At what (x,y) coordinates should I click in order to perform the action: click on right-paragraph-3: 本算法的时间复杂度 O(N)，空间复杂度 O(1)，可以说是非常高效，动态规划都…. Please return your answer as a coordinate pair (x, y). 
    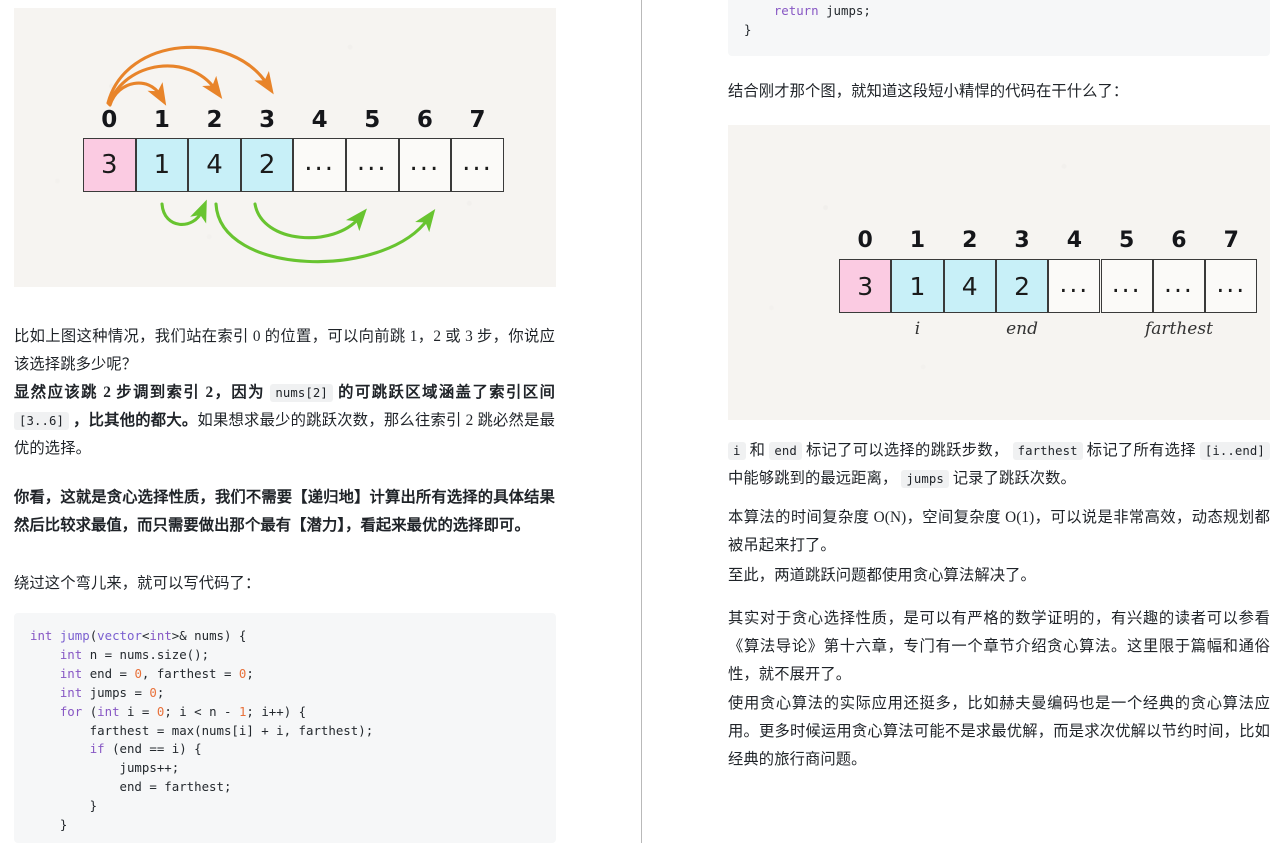
    Looking at the image, I should click on (999, 532).